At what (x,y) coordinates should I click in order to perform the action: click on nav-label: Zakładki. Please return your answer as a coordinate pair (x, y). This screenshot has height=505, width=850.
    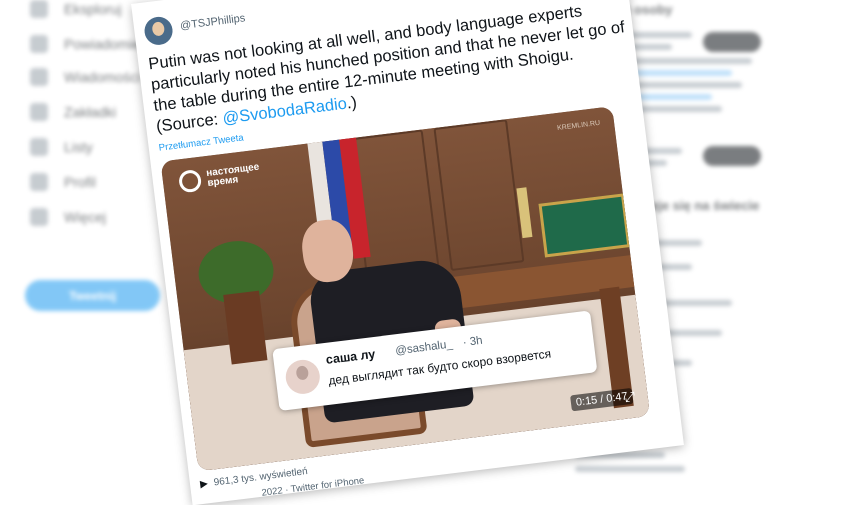
    Looking at the image, I should click on (90, 112).